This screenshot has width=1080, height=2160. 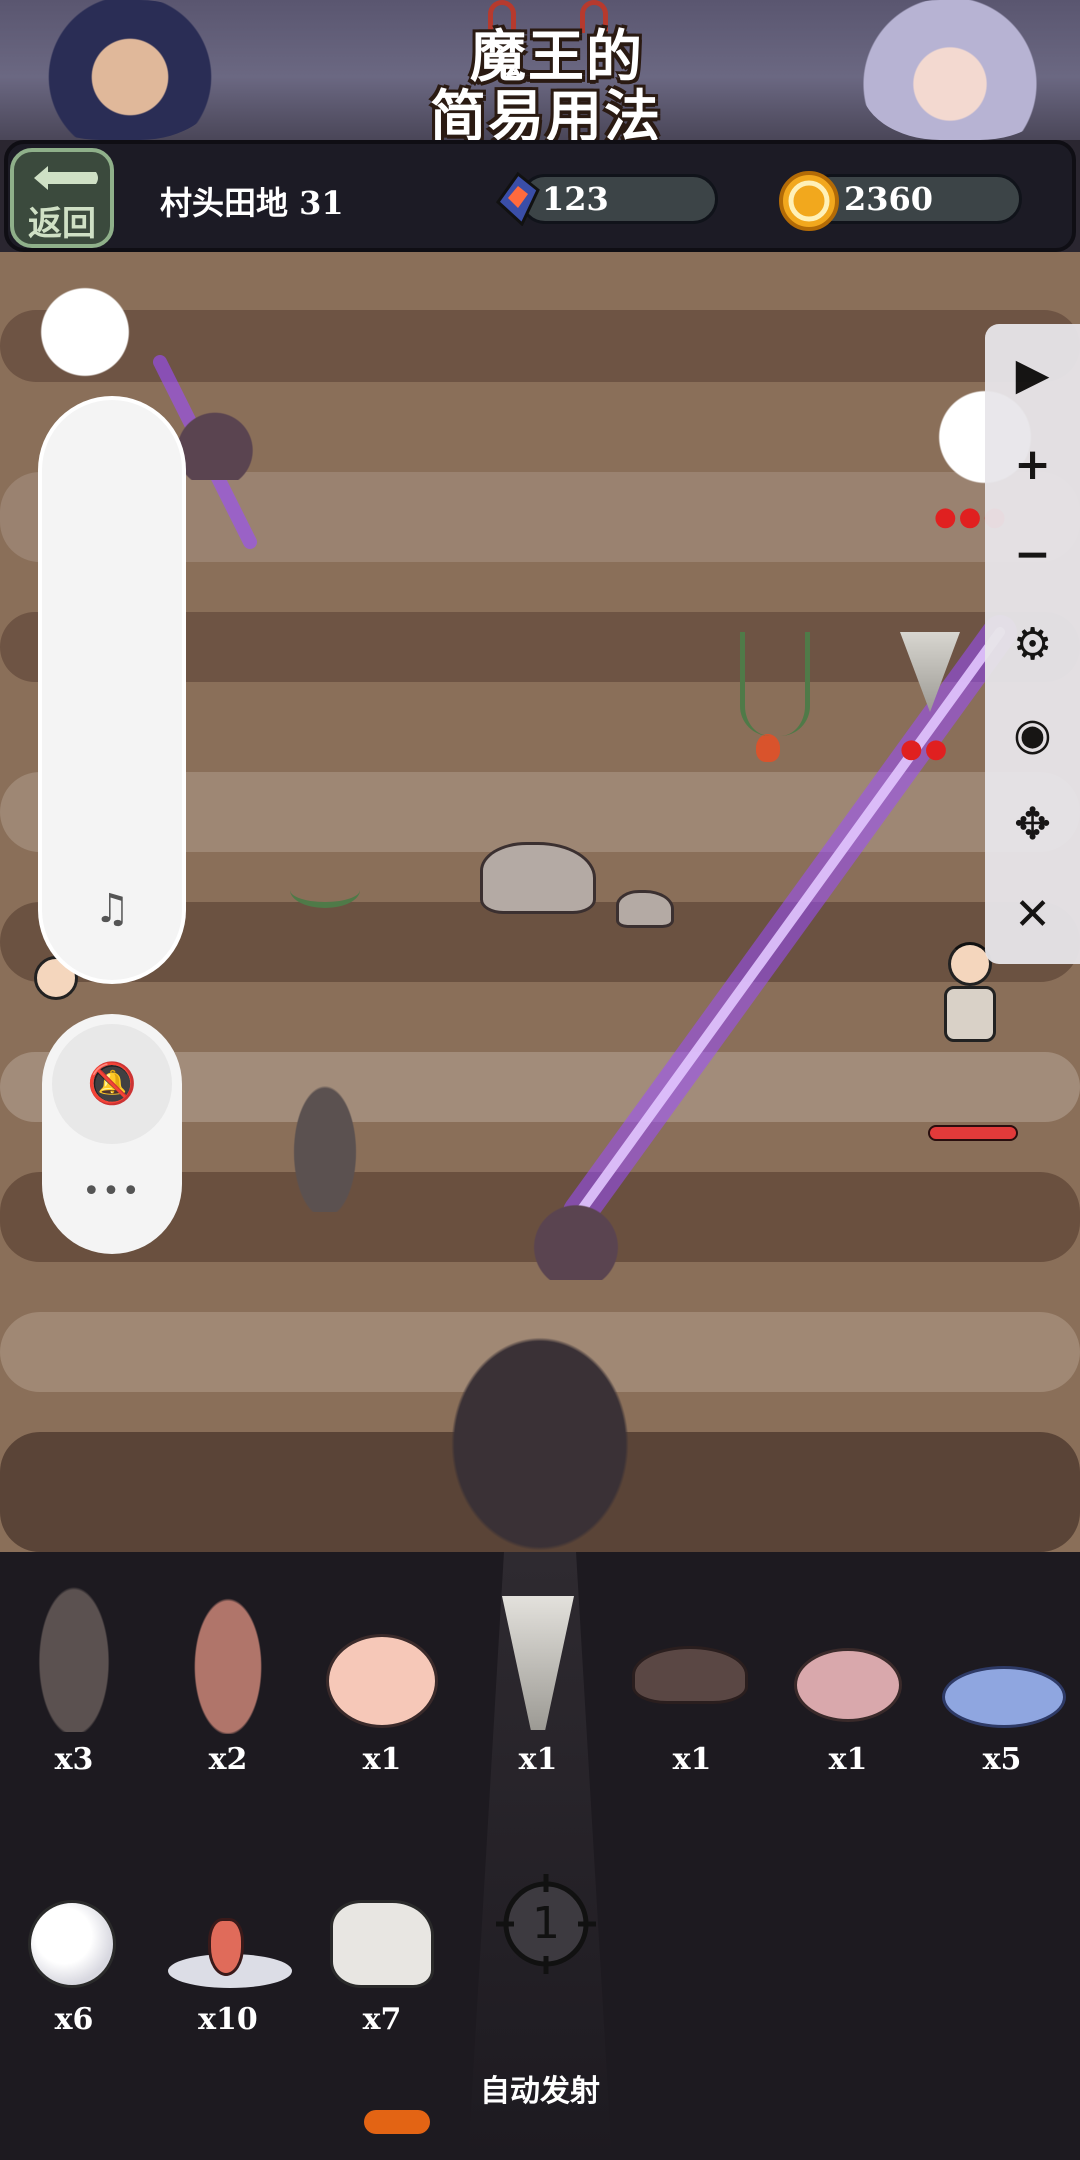 I want to click on back-label: 返回, so click(x=62, y=224).